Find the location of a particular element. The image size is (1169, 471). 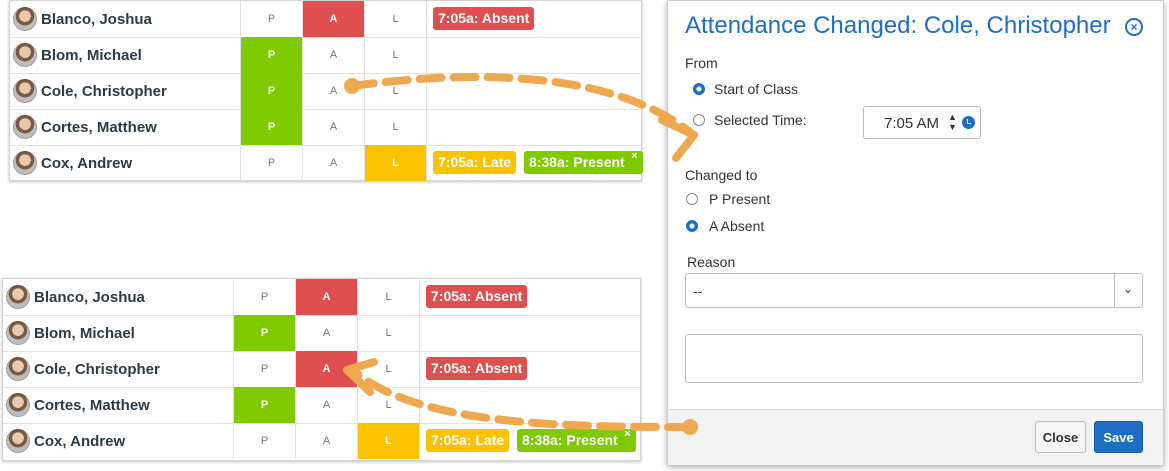

reason-dropdown-toggle: ⌄ is located at coordinates (1128, 290).